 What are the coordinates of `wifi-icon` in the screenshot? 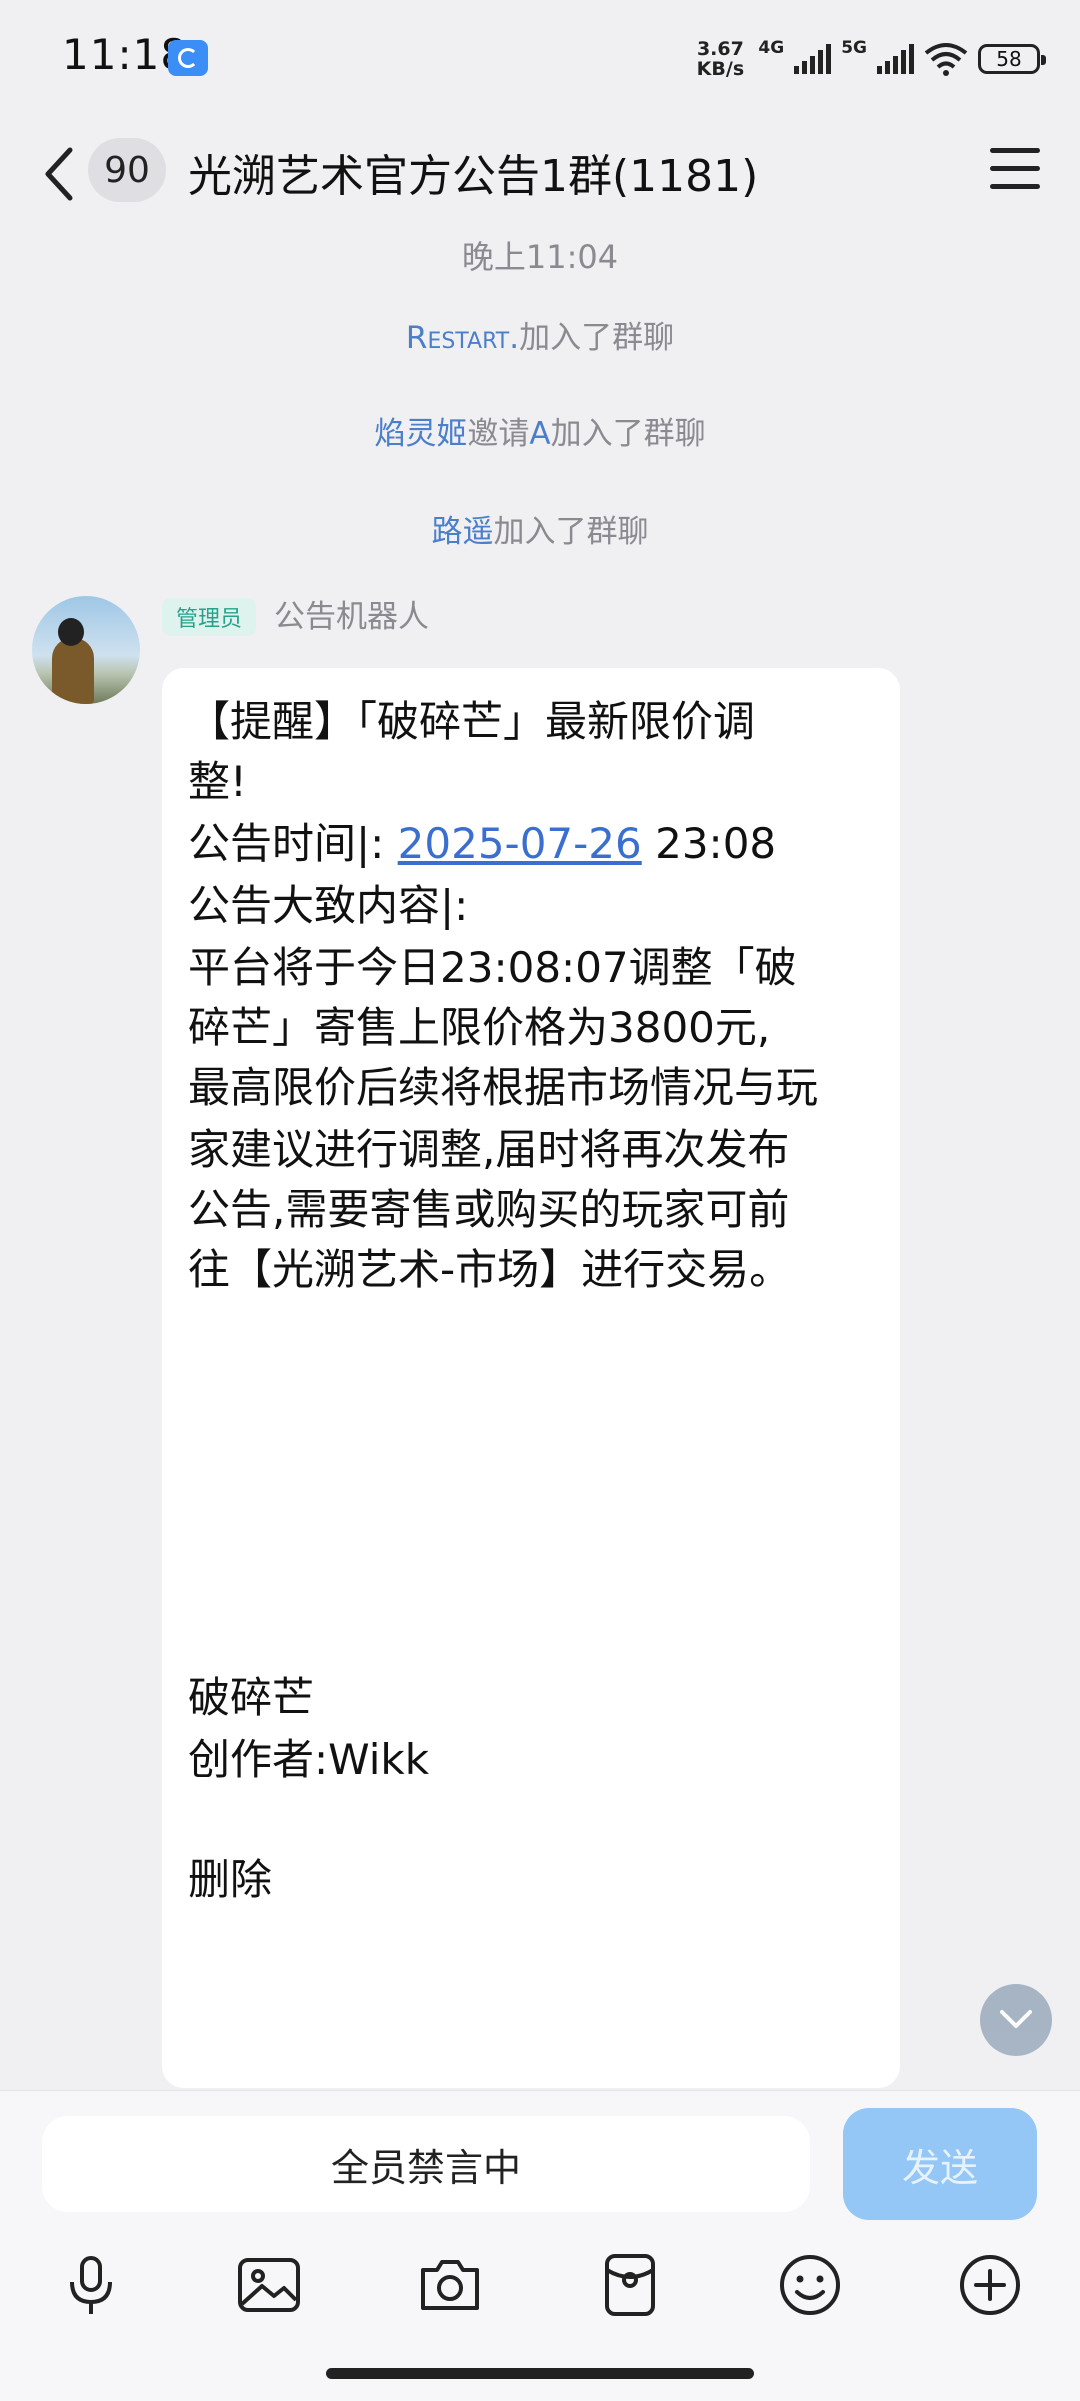 It's located at (946, 59).